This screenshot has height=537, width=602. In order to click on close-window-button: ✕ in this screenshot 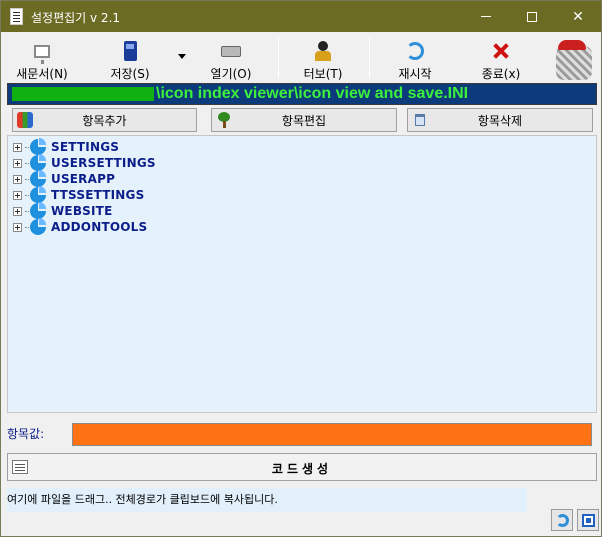, I will do `click(578, 16)`.